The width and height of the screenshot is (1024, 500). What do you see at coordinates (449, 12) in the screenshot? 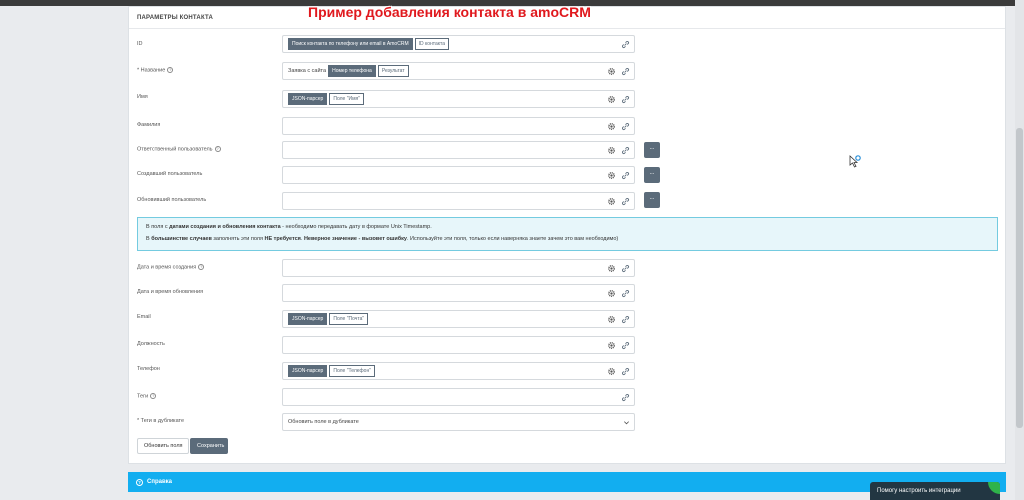
I see `video-overlay-title: Пример добавления контакта в amoCRM` at bounding box center [449, 12].